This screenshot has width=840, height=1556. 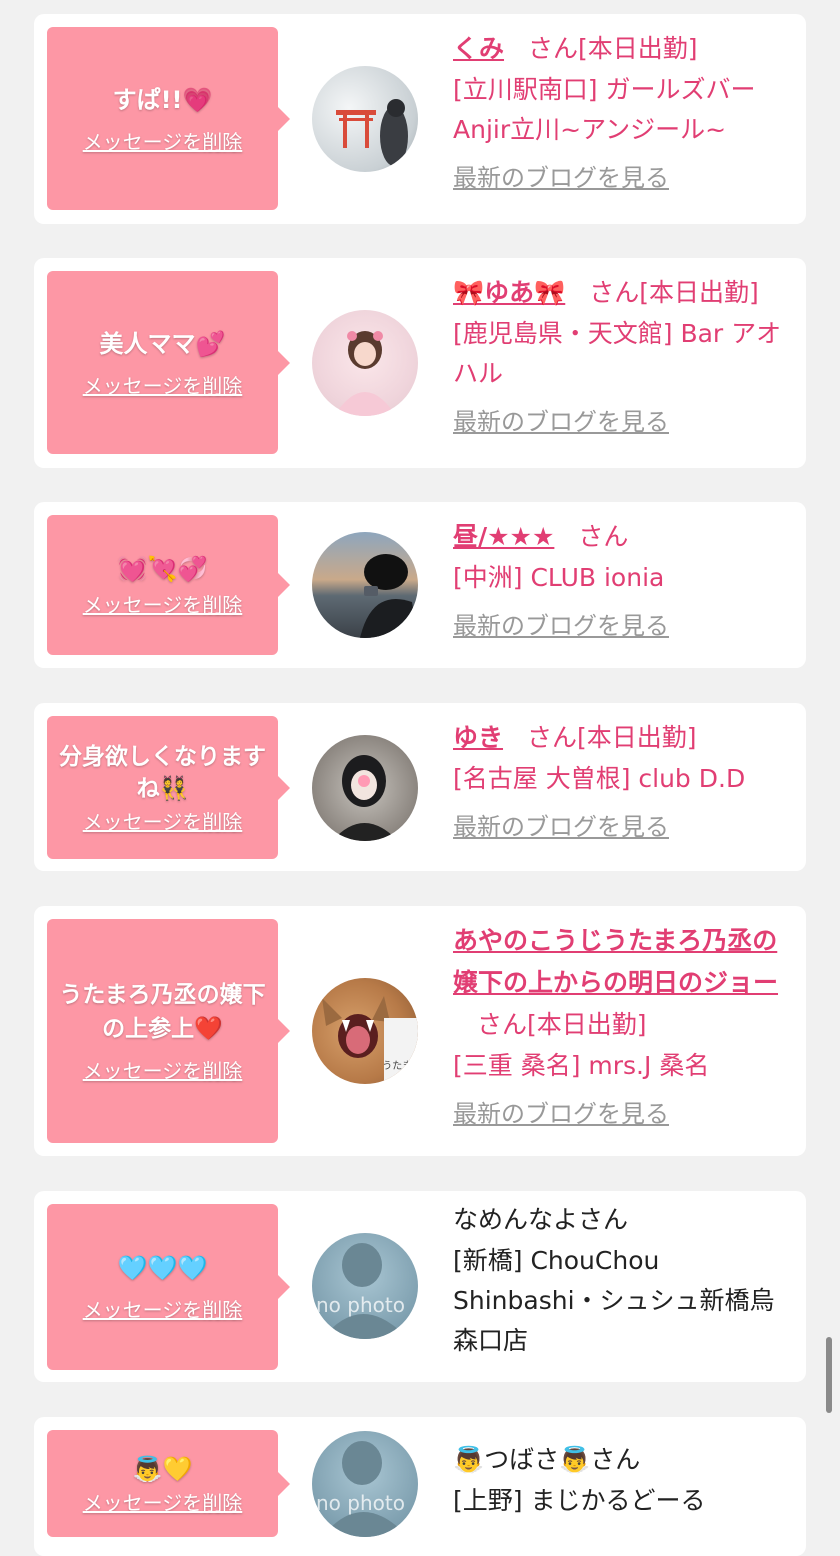 I want to click on message-bubble: すぱ!!💗 メッセージを削除, so click(x=168, y=118).